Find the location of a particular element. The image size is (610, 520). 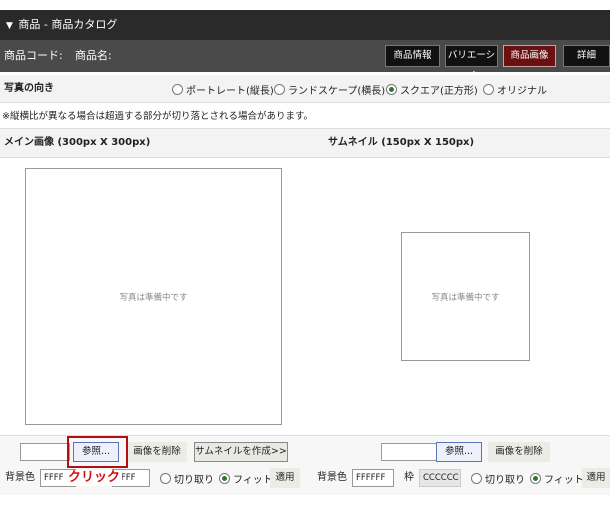

window-title: 商品 - 商品カタログ is located at coordinates (68, 24).